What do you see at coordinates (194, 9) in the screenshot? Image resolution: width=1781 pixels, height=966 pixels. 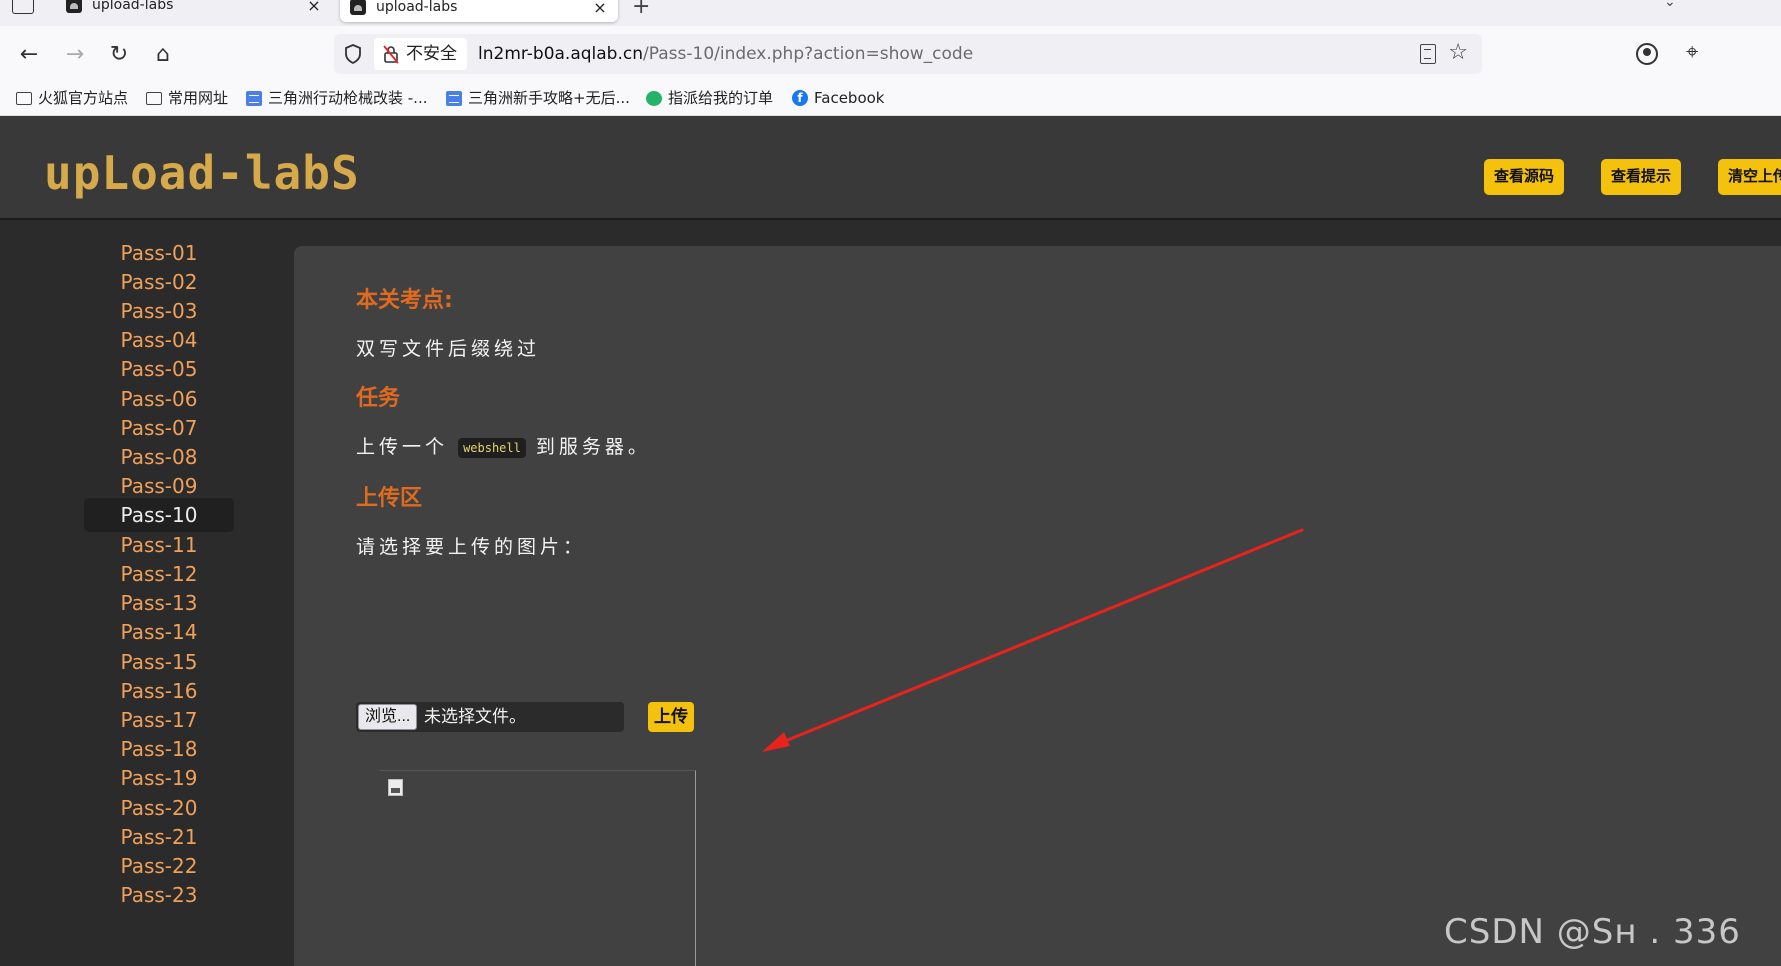 I see `tab-upload-labs-1: upload-labs ×` at bounding box center [194, 9].